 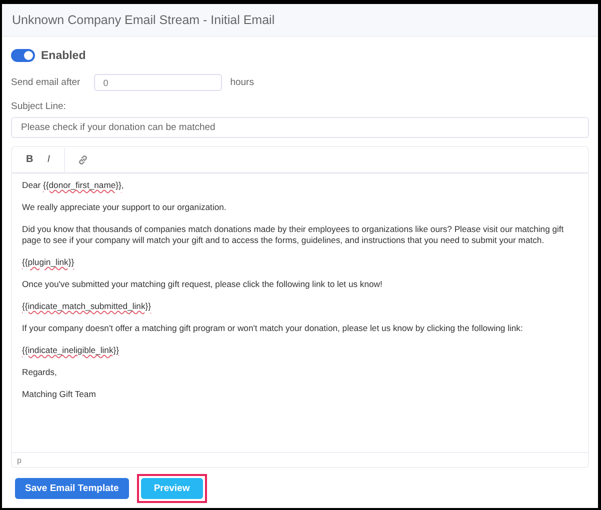 What do you see at coordinates (30, 159) in the screenshot?
I see `bold-button: B` at bounding box center [30, 159].